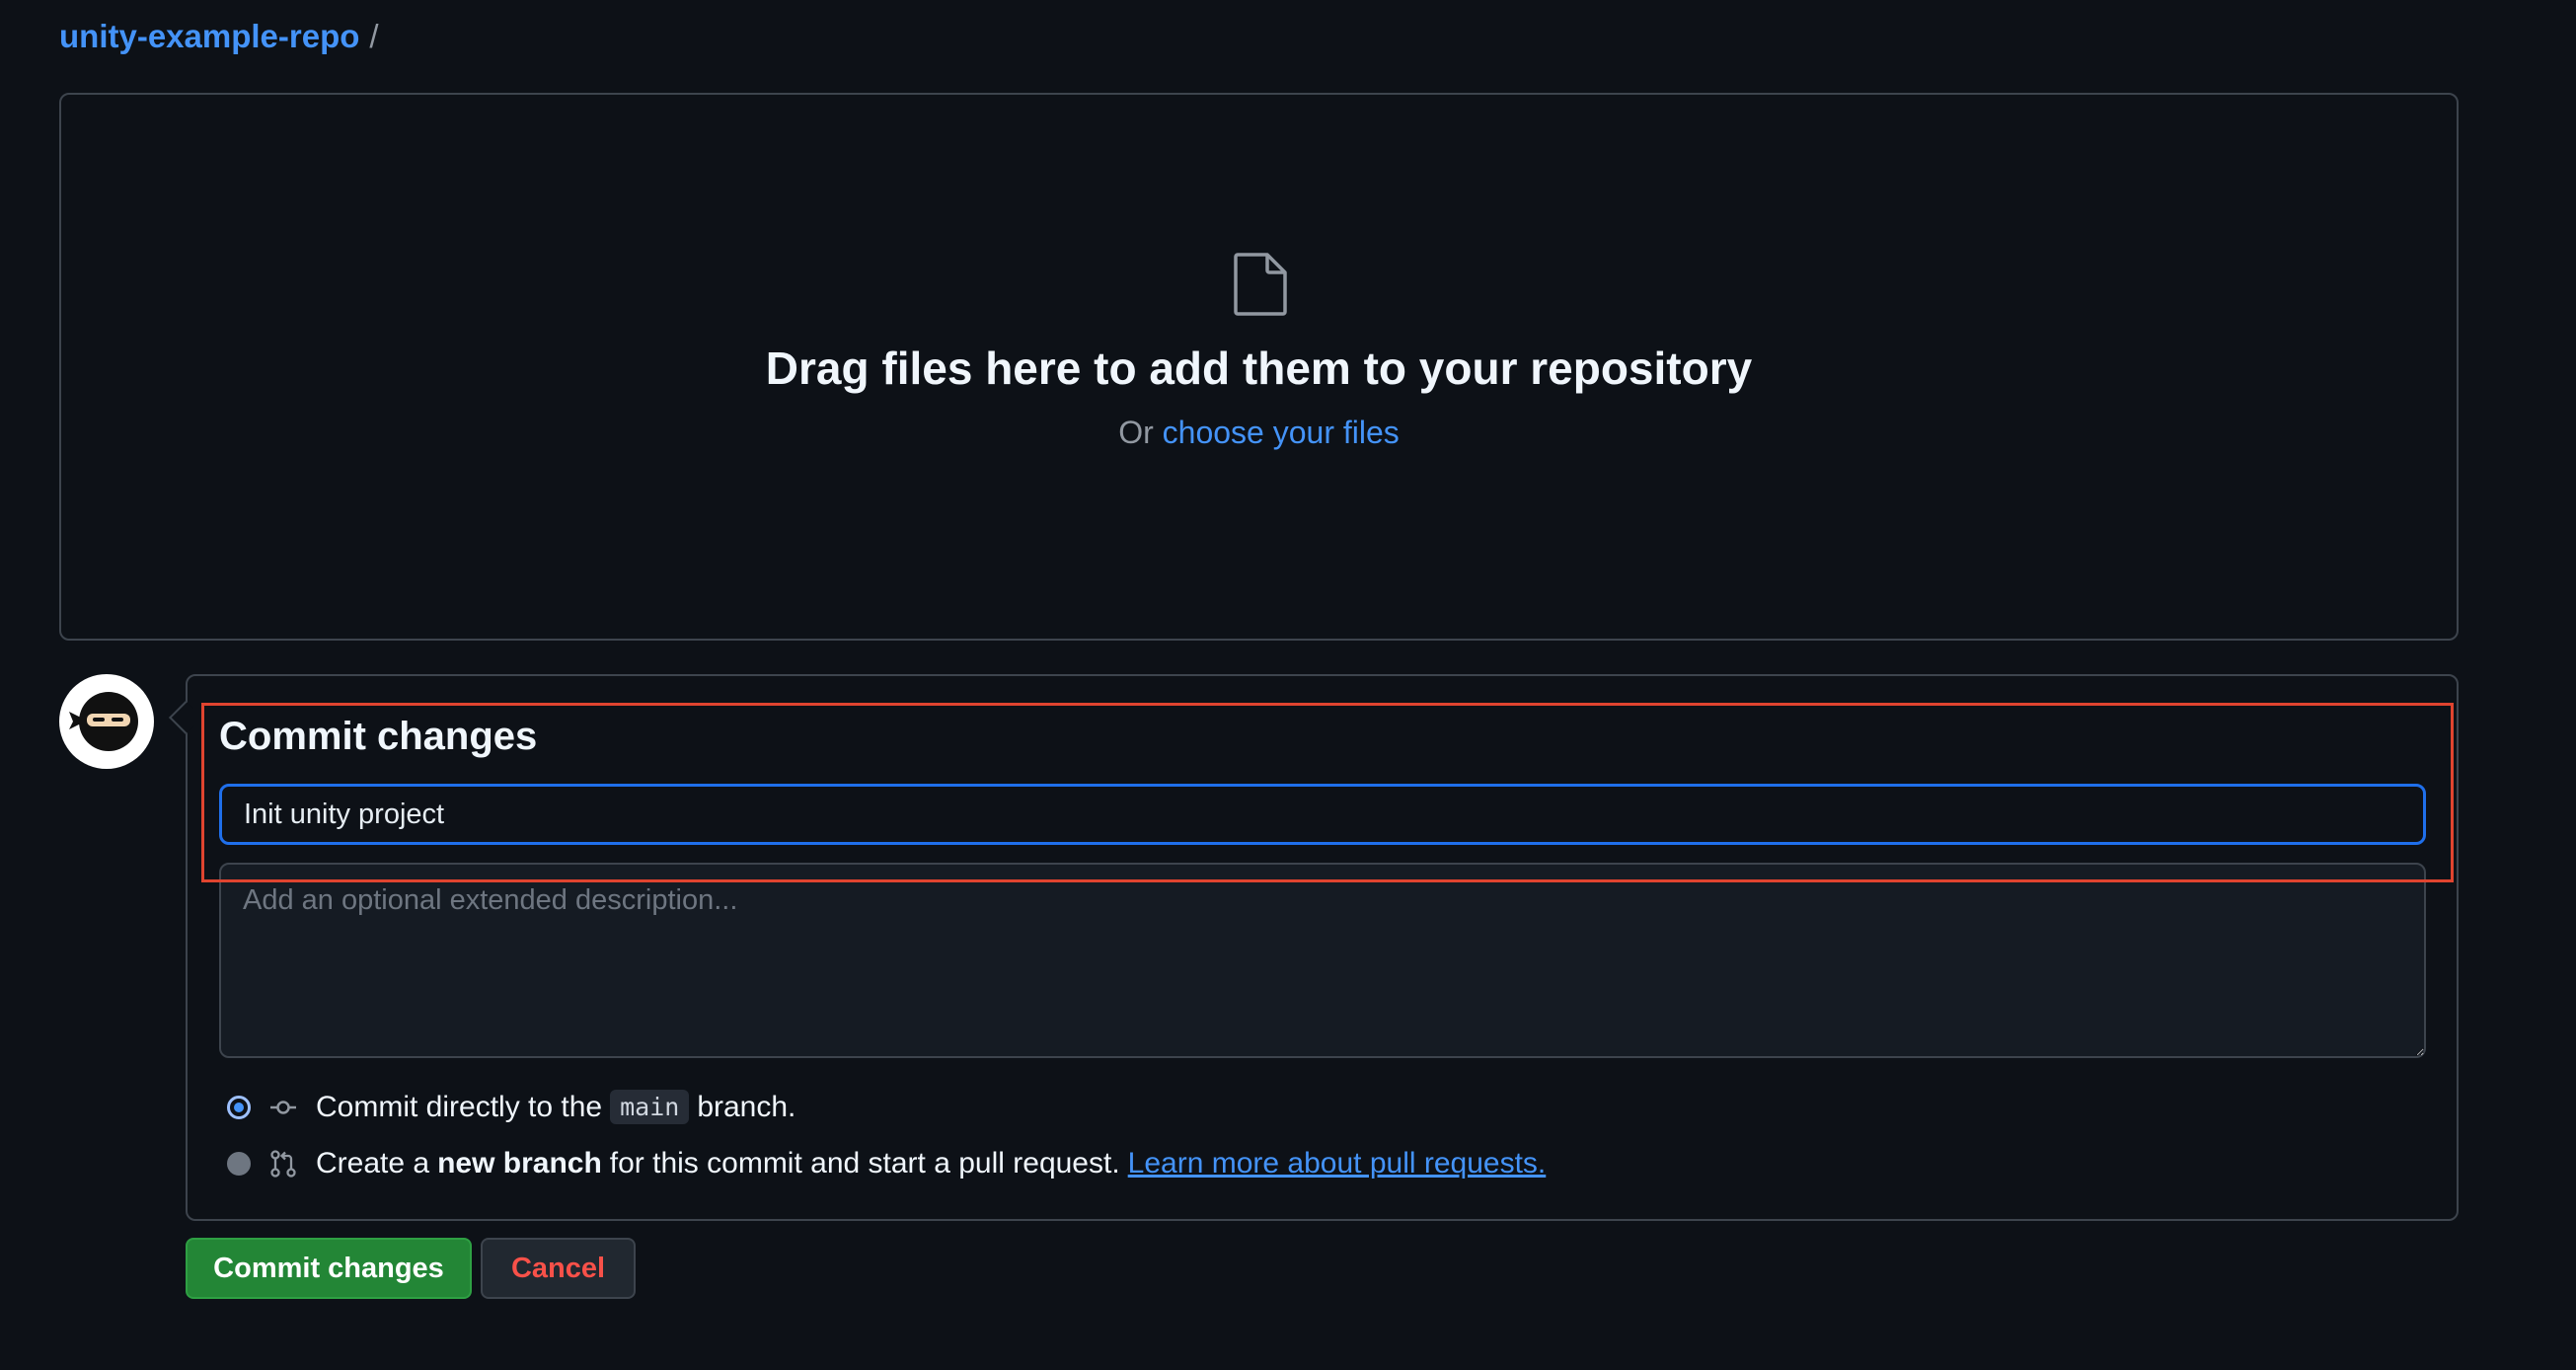 The image size is (2576, 1370). I want to click on comment-caret, so click(186, 718).